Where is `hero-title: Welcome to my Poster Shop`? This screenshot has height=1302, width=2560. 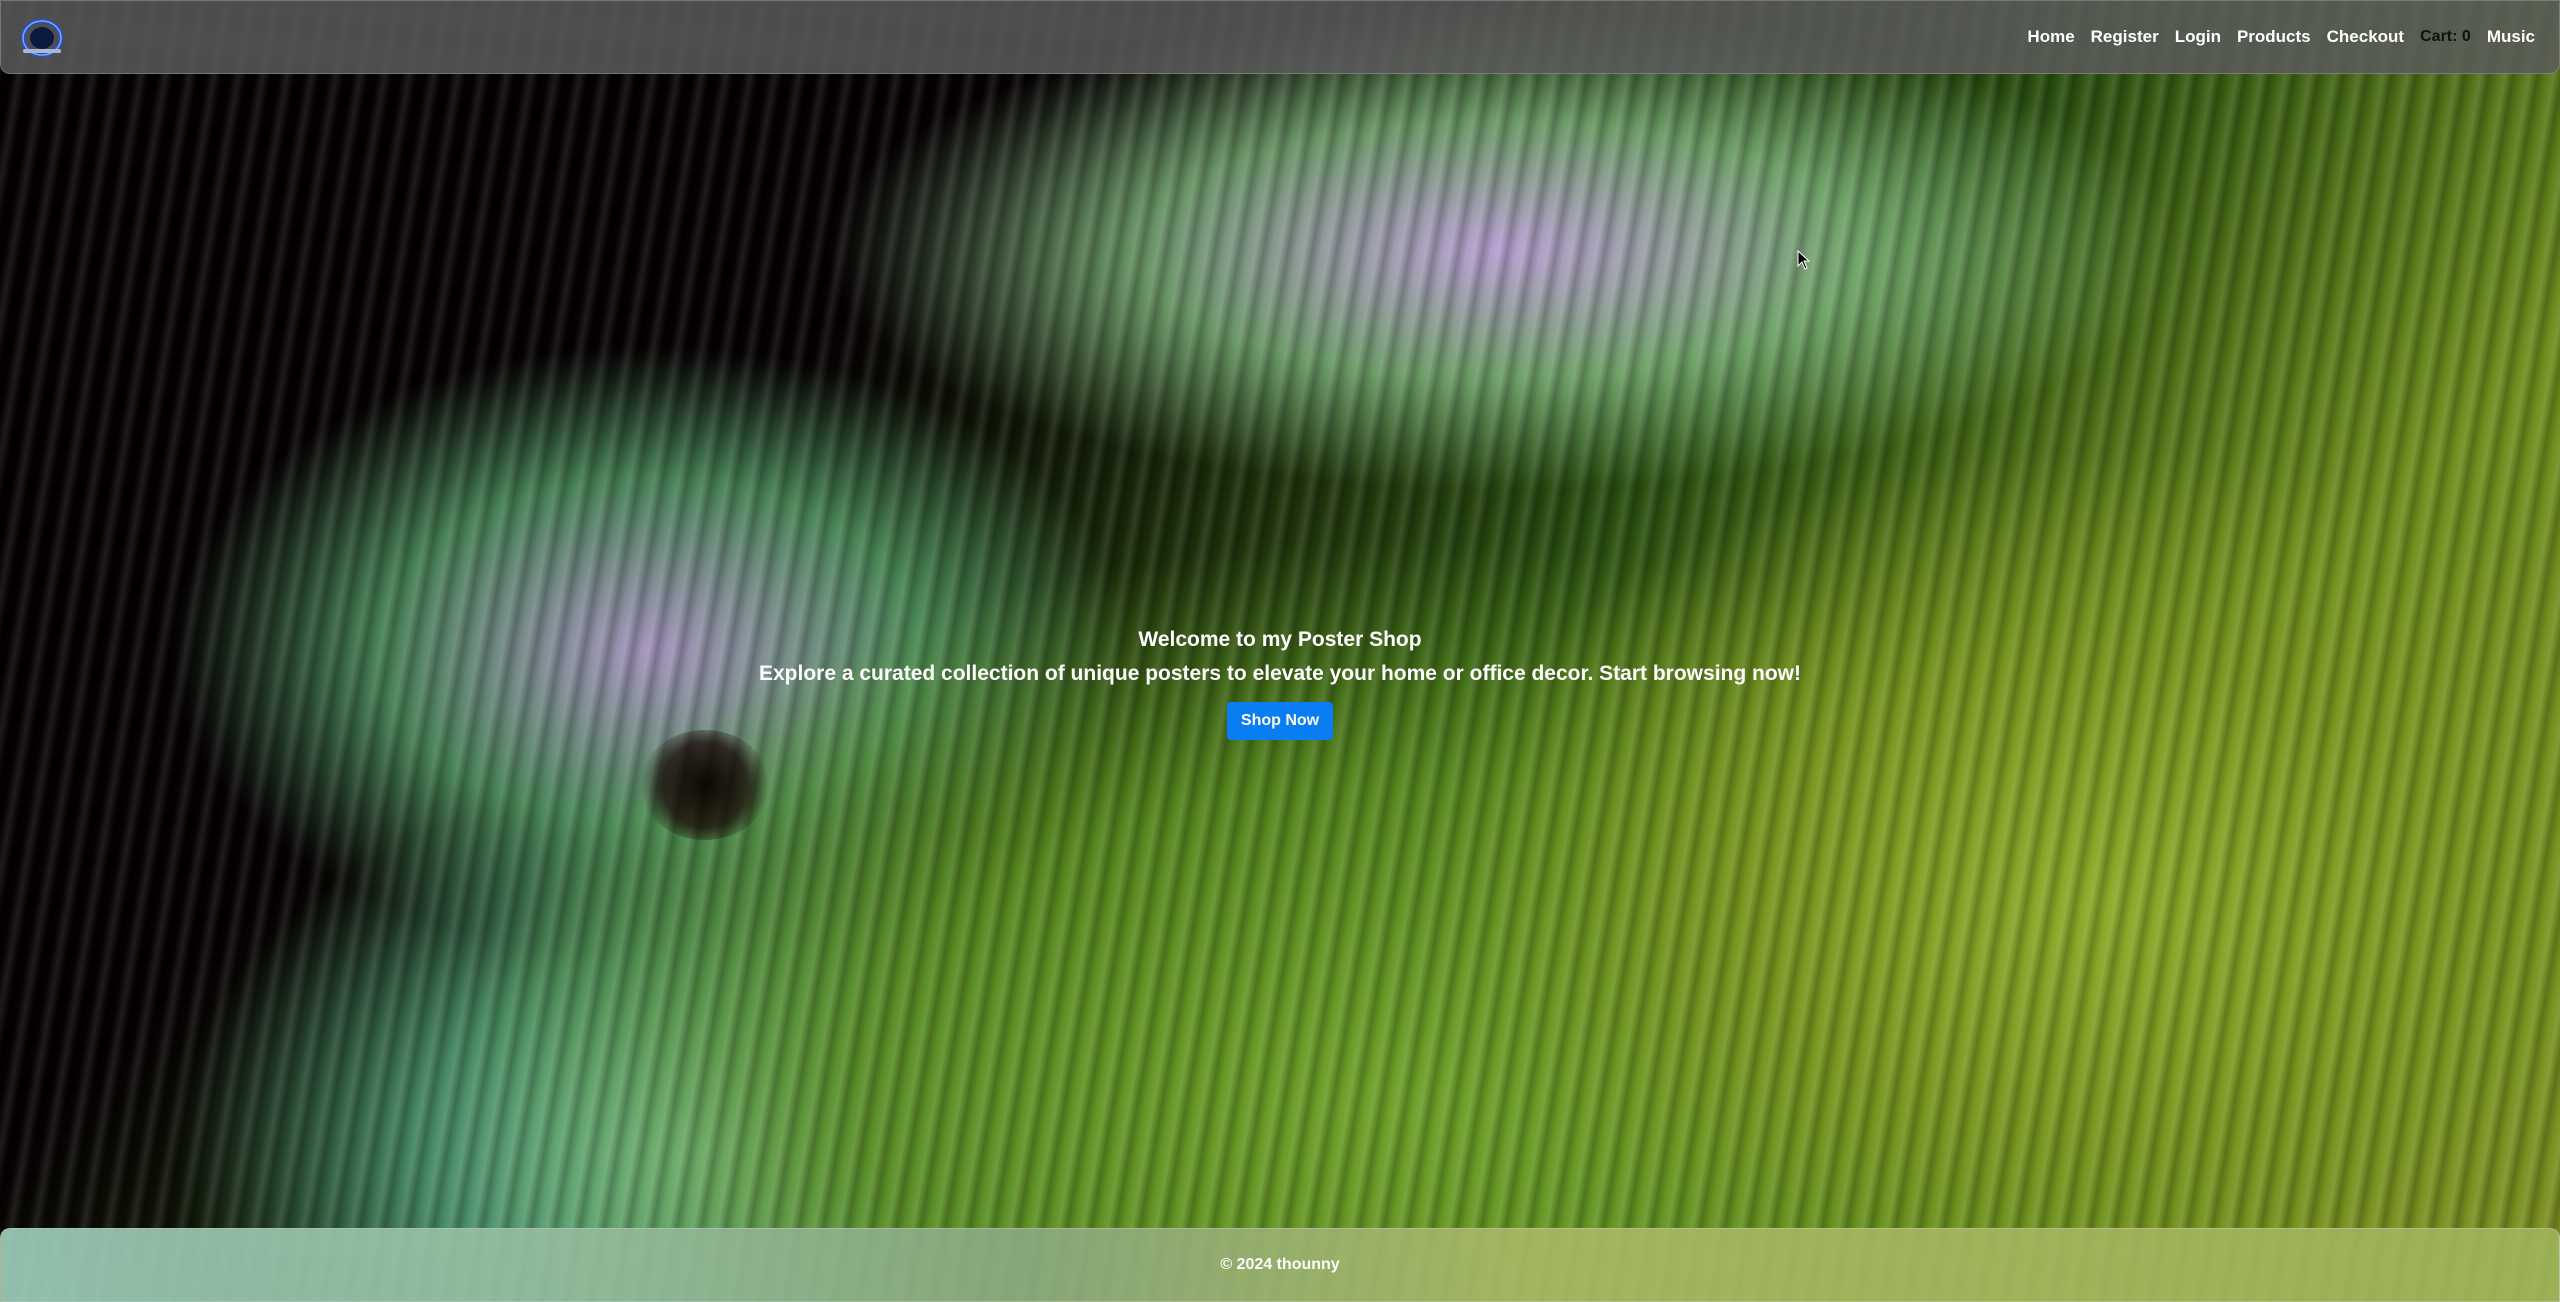
hero-title: Welcome to my Poster Shop is located at coordinates (1280, 639).